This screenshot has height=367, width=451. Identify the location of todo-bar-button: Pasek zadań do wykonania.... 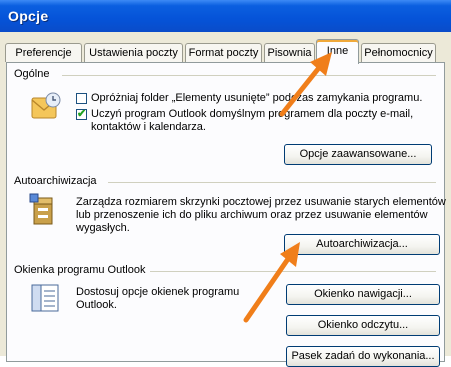
(363, 356).